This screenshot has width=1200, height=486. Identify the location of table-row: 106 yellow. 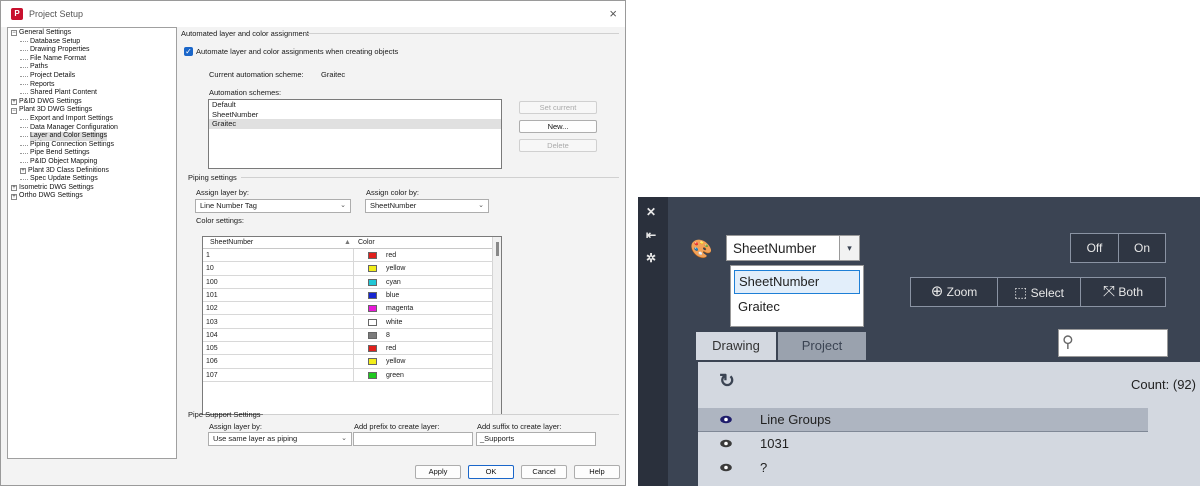
(348, 362).